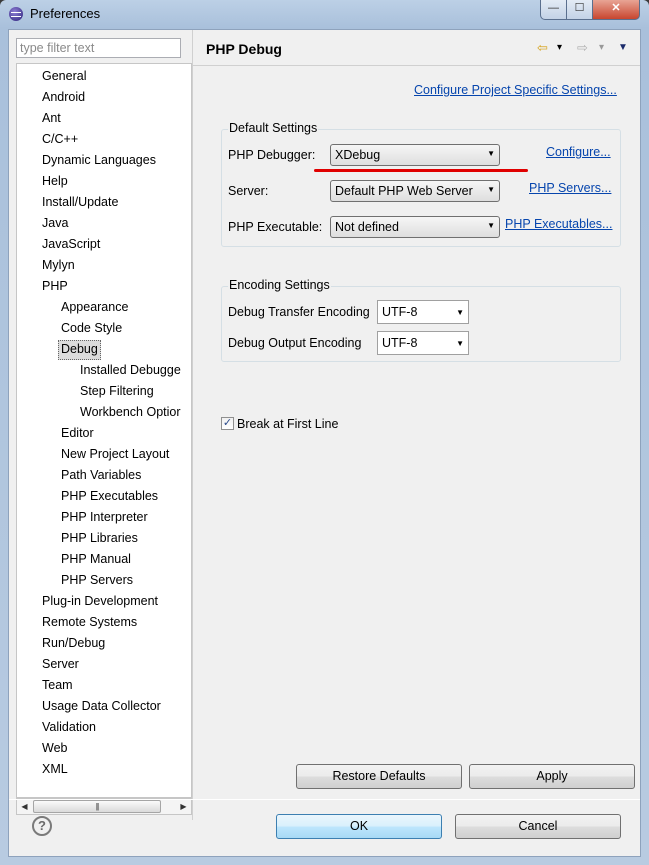 The image size is (649, 865). Describe the element at coordinates (69, 727) in the screenshot. I see `tree-item: Validation` at that location.